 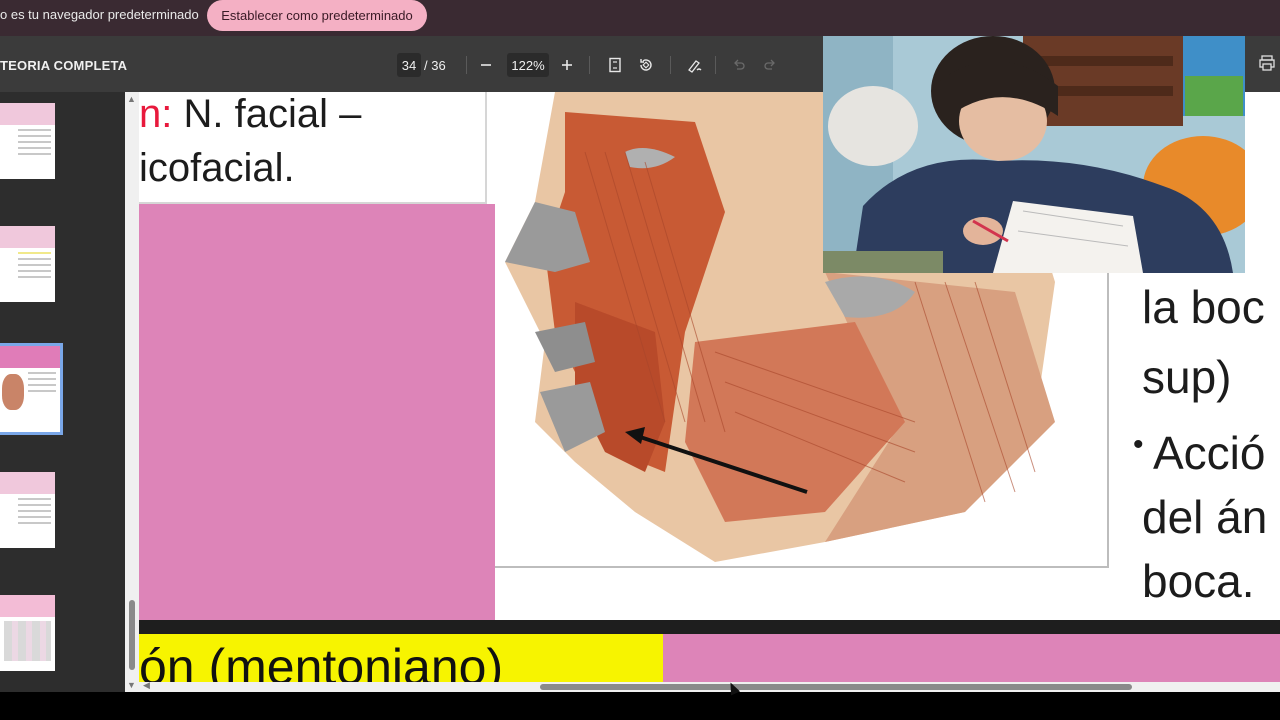 I want to click on next-pdf-page: ón (mentoniano), so click(x=709, y=658).